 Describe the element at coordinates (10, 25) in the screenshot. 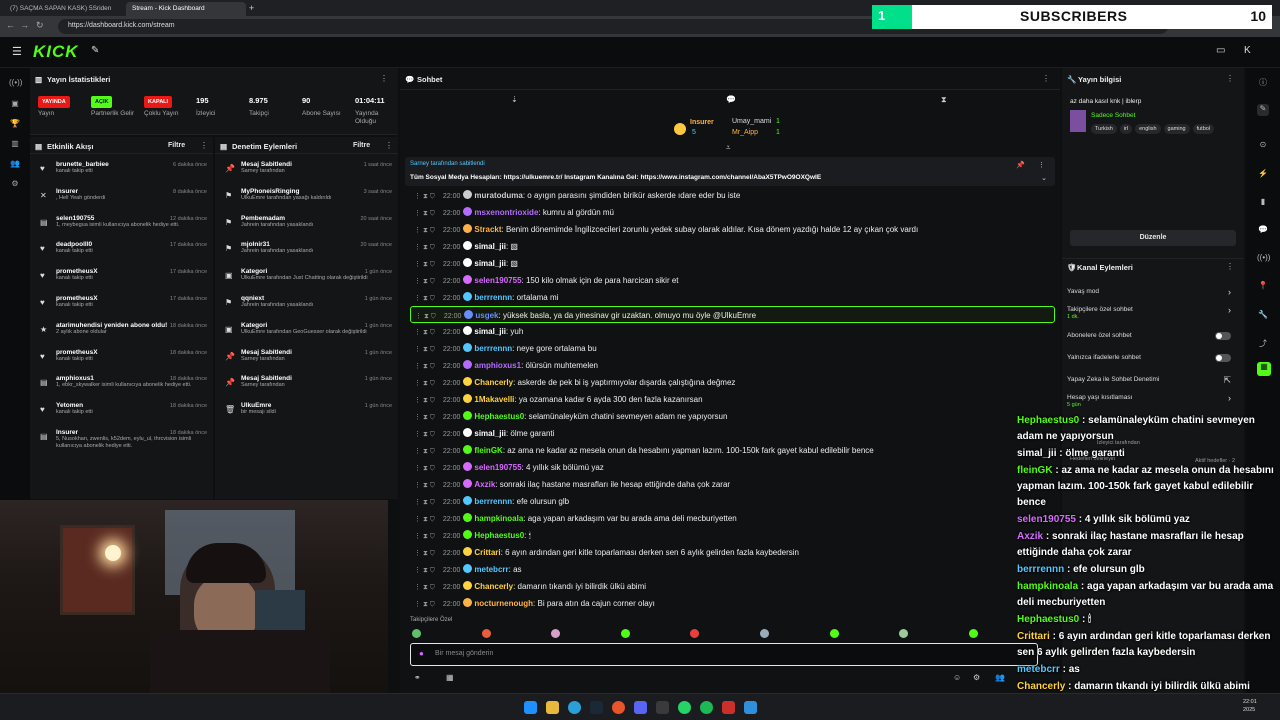

I see `back-icon: ←` at that location.